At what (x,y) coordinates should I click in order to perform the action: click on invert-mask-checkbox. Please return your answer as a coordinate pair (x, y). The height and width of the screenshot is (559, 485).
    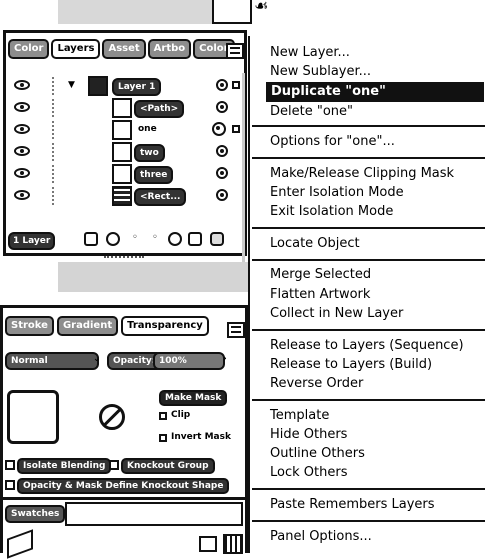
    Looking at the image, I should click on (163, 438).